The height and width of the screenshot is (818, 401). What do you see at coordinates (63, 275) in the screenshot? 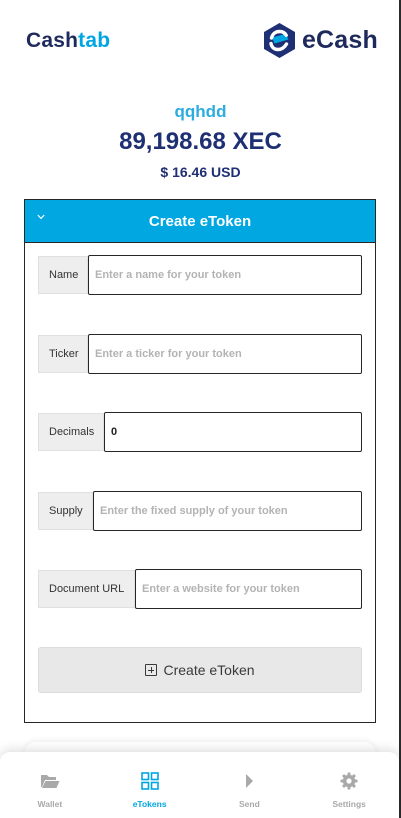
I see `name-label: Name` at bounding box center [63, 275].